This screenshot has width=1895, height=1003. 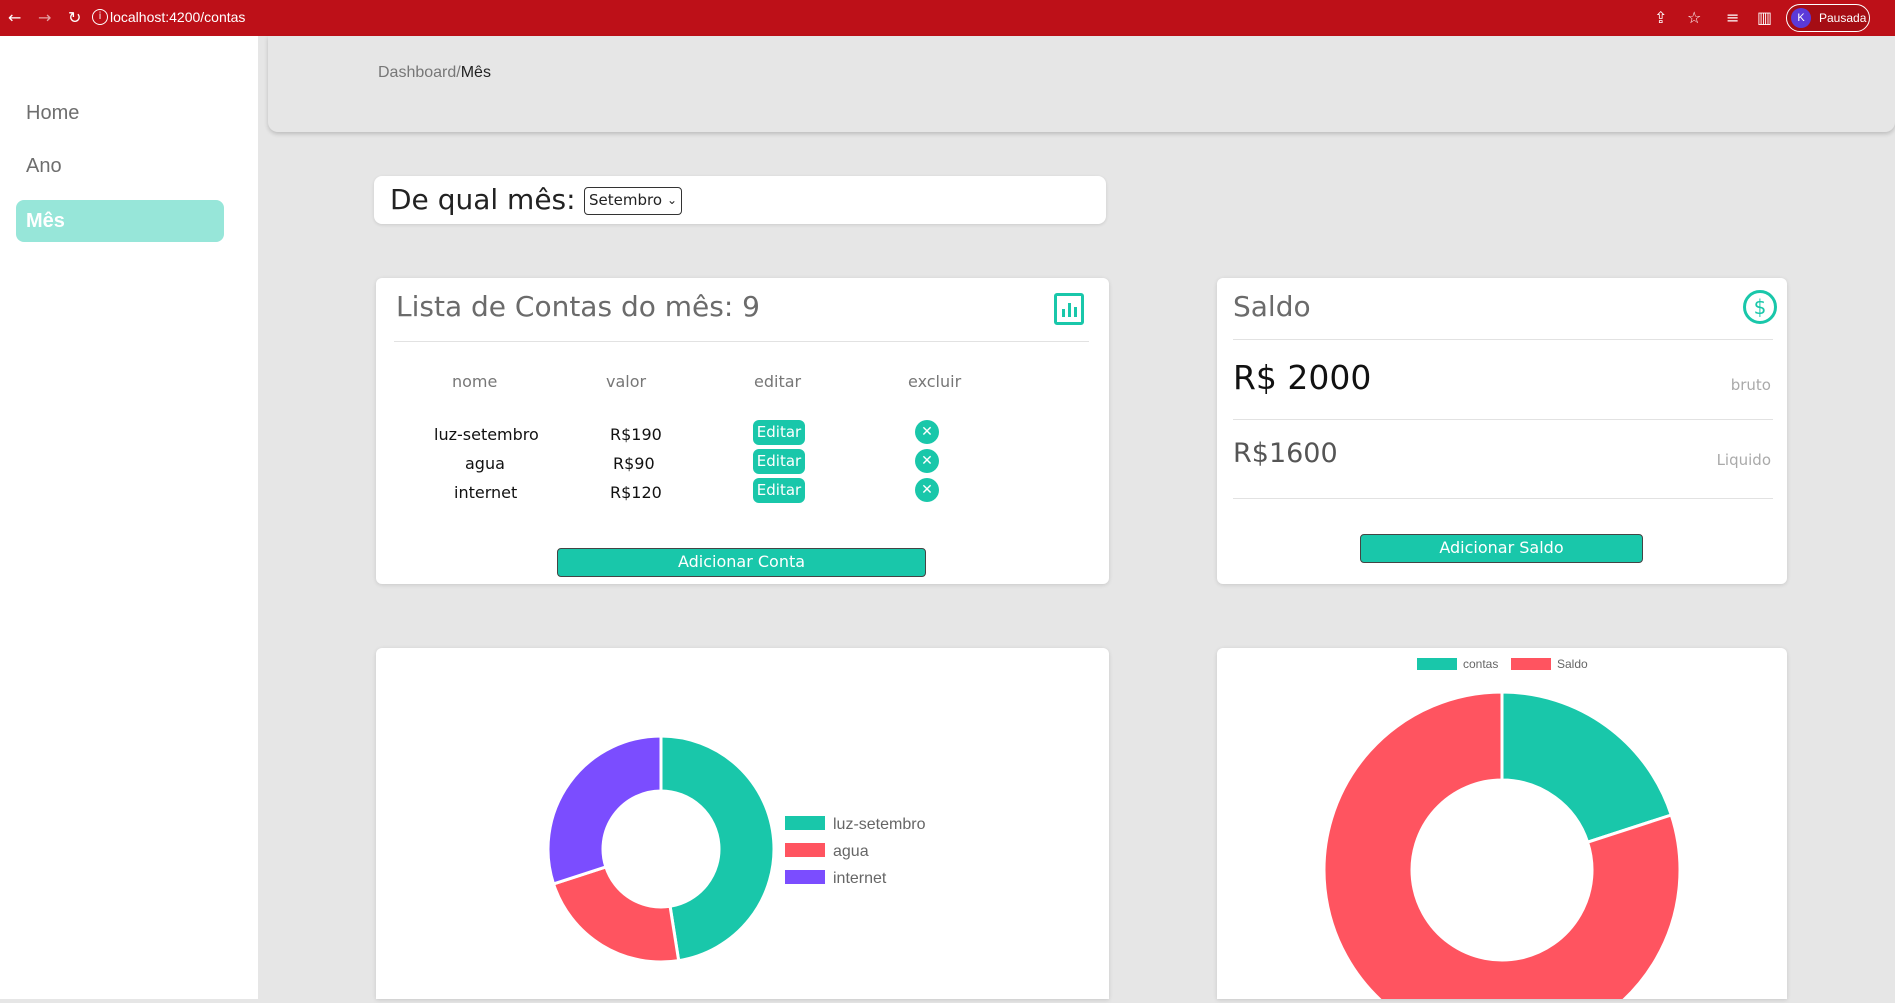 I want to click on page-header: Dashboard/Mês, so click(x=1081, y=84).